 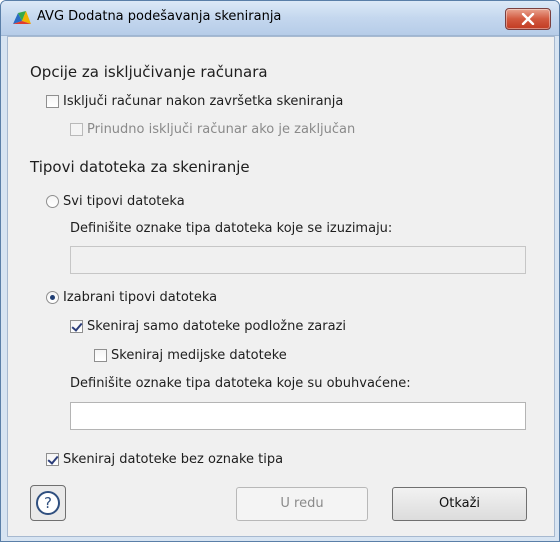 I want to click on no-extension-checkbox, so click(x=52, y=459).